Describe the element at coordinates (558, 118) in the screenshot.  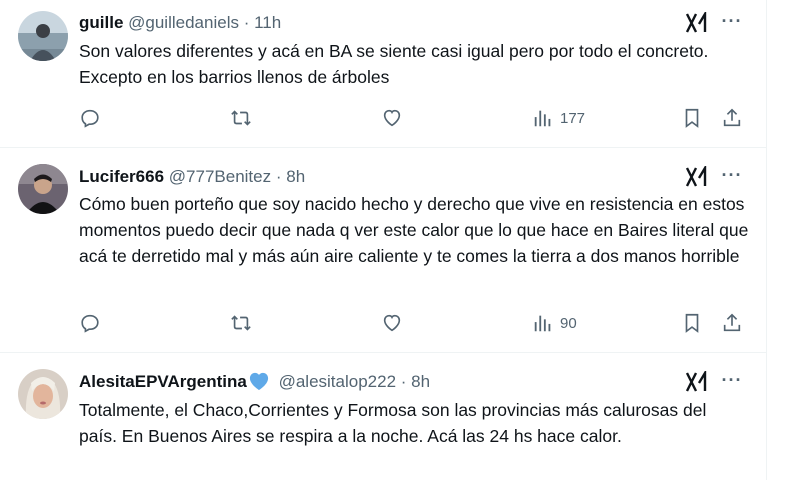
I see `views-button: 177` at that location.